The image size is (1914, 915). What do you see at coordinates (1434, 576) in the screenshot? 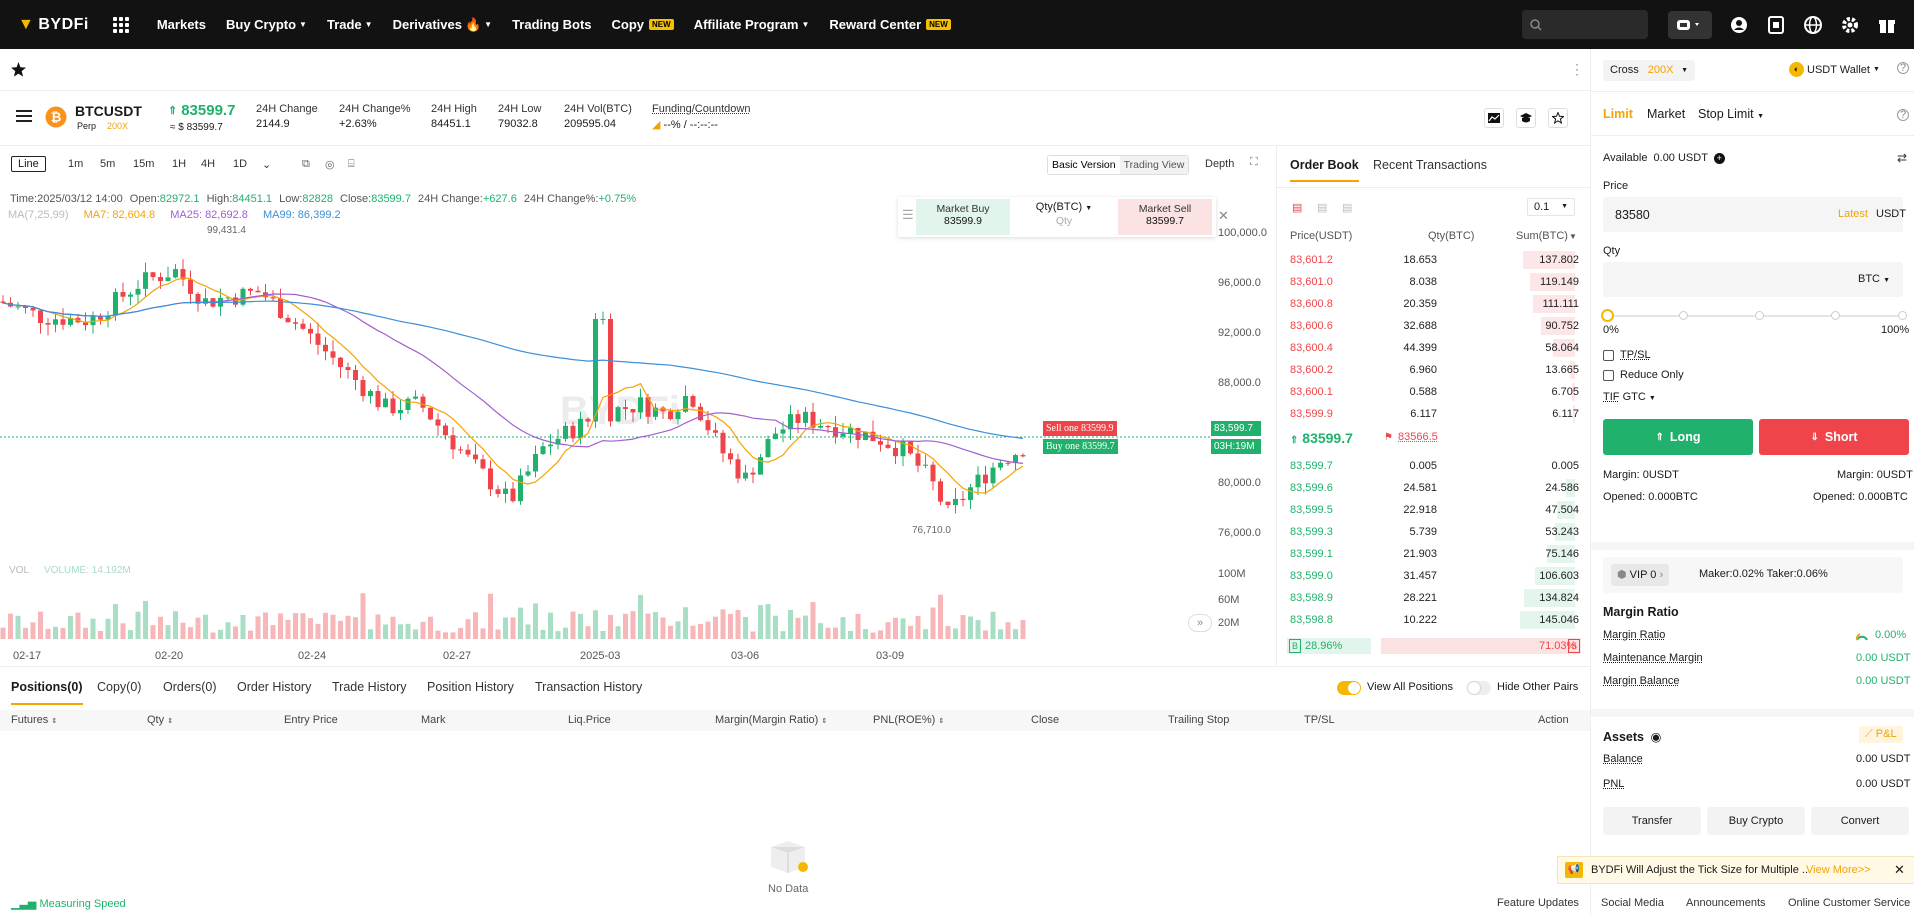
I see `book-row: 83,599.0 31.457 106.603` at bounding box center [1434, 576].